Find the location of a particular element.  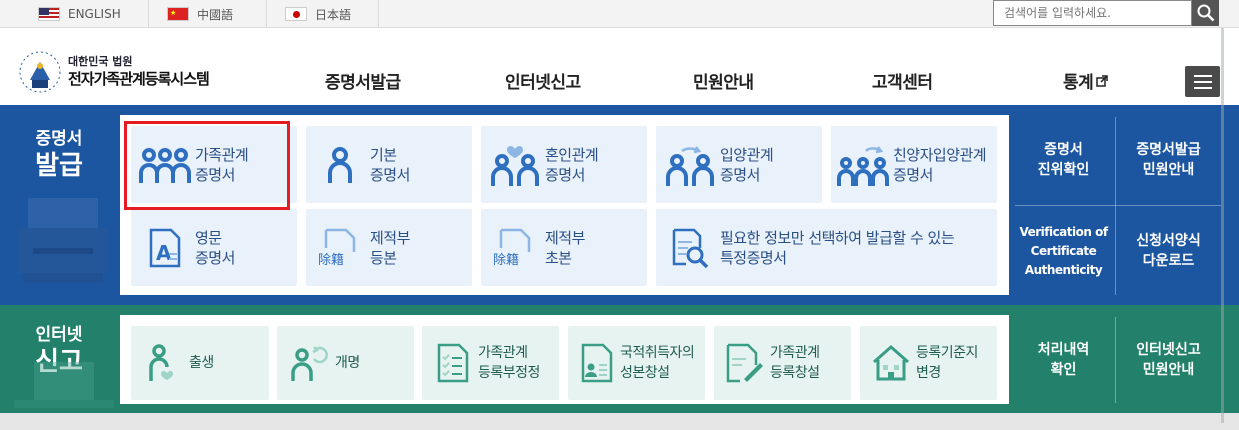

report-card-address: 등록기준지 변경 is located at coordinates (928, 363).